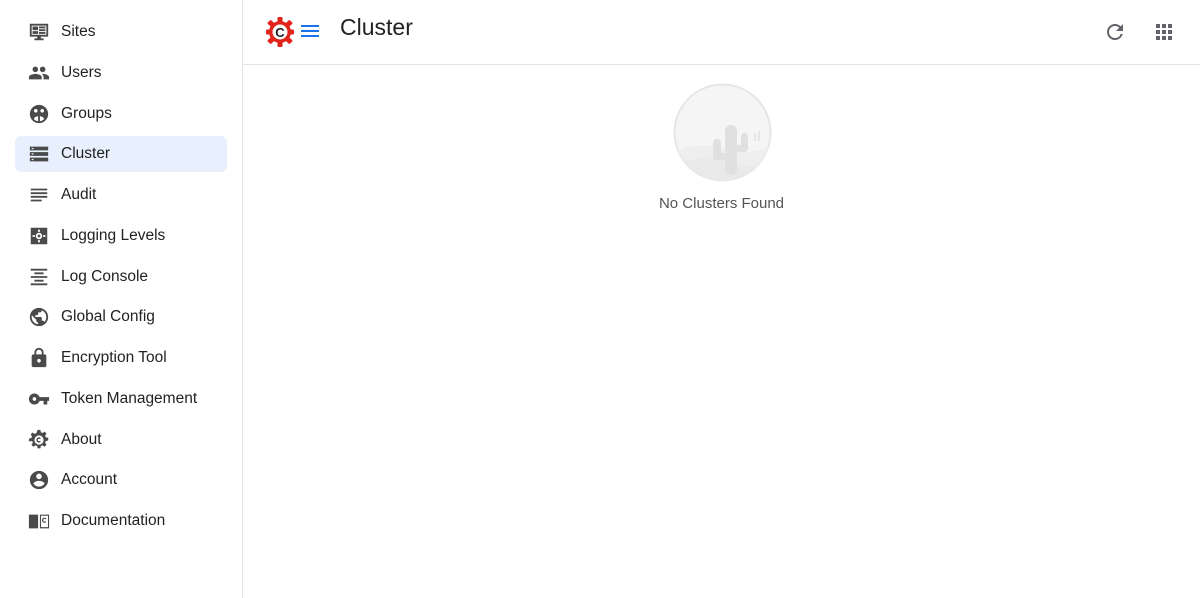 The image size is (1200, 598). I want to click on menu-toggle-button, so click(310, 31).